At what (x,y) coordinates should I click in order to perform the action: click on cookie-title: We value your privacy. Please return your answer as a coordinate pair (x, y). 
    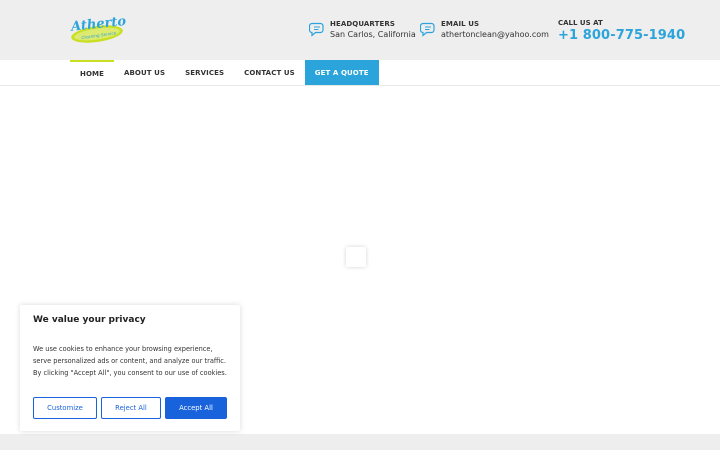
    Looking at the image, I should click on (89, 320).